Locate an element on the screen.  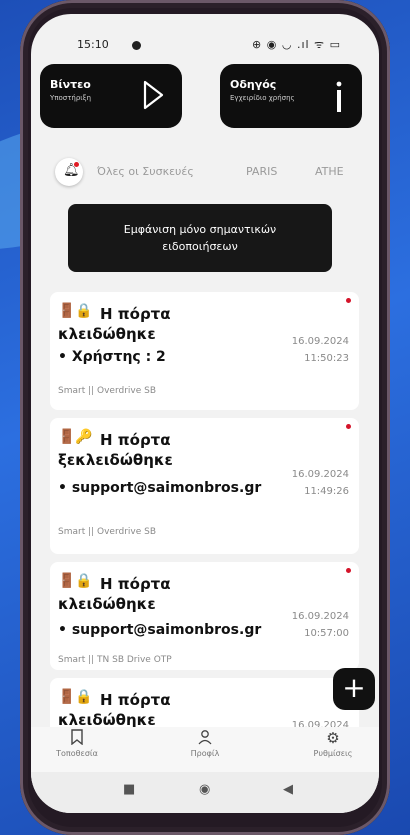
device-tabs: 🔔︎ Όλες οι Συσκευές PARIS ATHE is located at coordinates (205, 172).